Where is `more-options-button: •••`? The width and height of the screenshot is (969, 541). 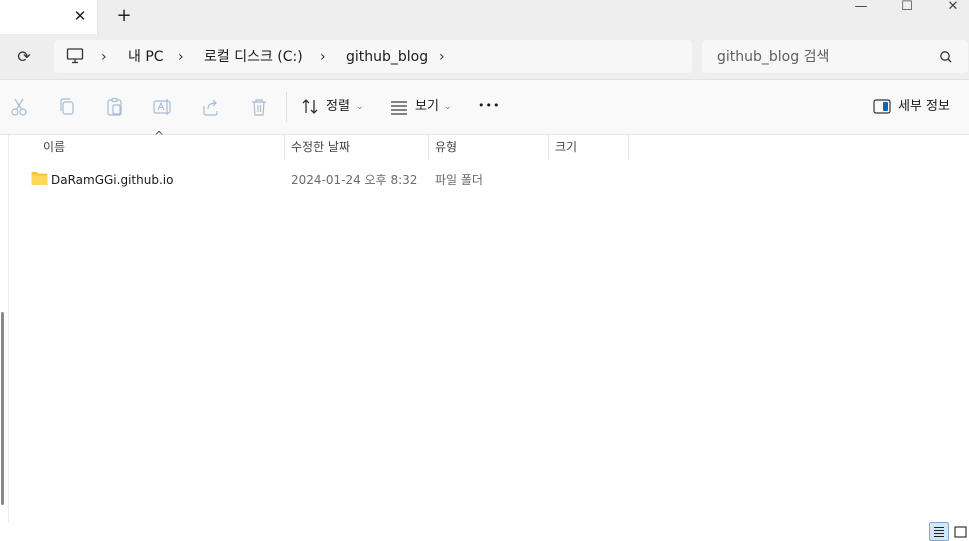
more-options-button: ••• is located at coordinates (489, 106).